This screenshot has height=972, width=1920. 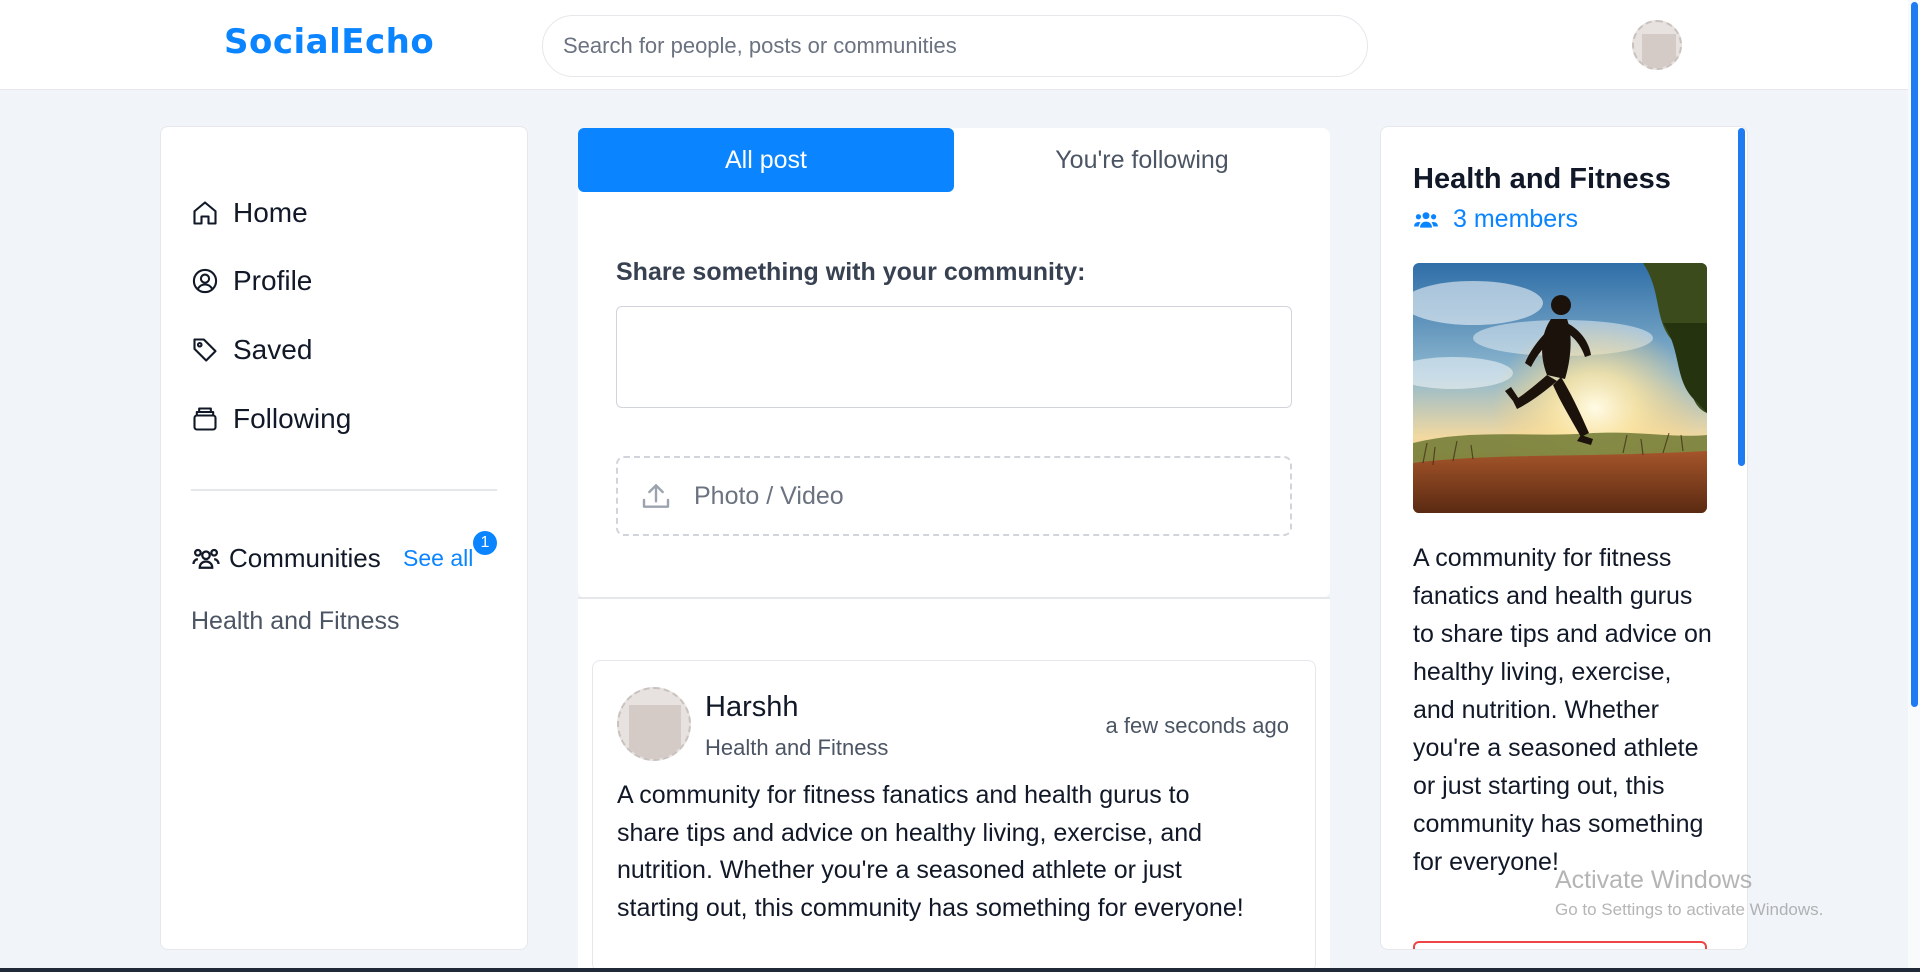 What do you see at coordinates (205, 350) in the screenshot?
I see `tag-icon` at bounding box center [205, 350].